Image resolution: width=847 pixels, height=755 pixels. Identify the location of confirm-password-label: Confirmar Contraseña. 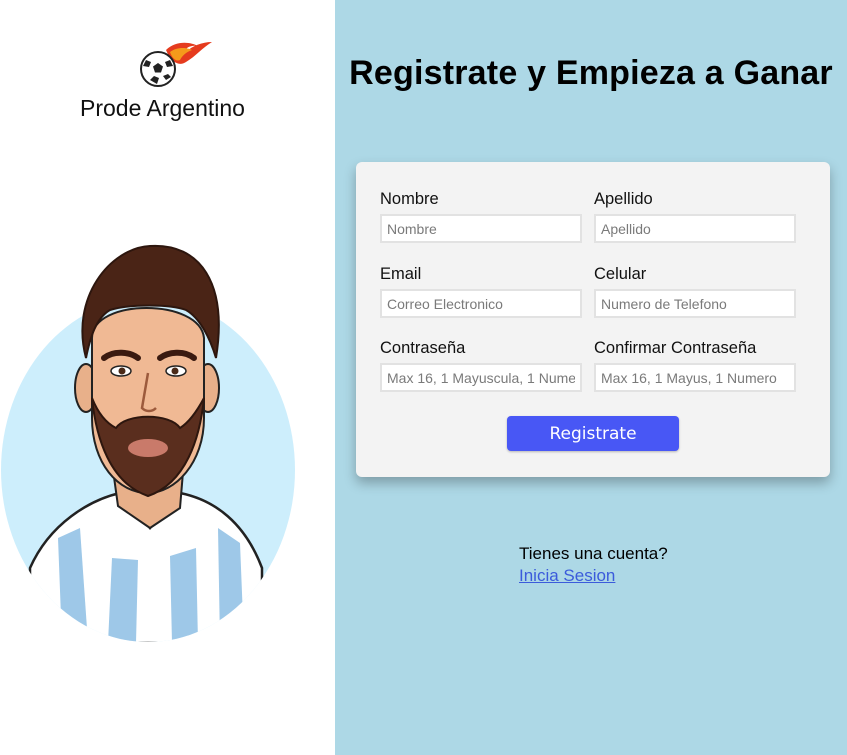
(675, 348).